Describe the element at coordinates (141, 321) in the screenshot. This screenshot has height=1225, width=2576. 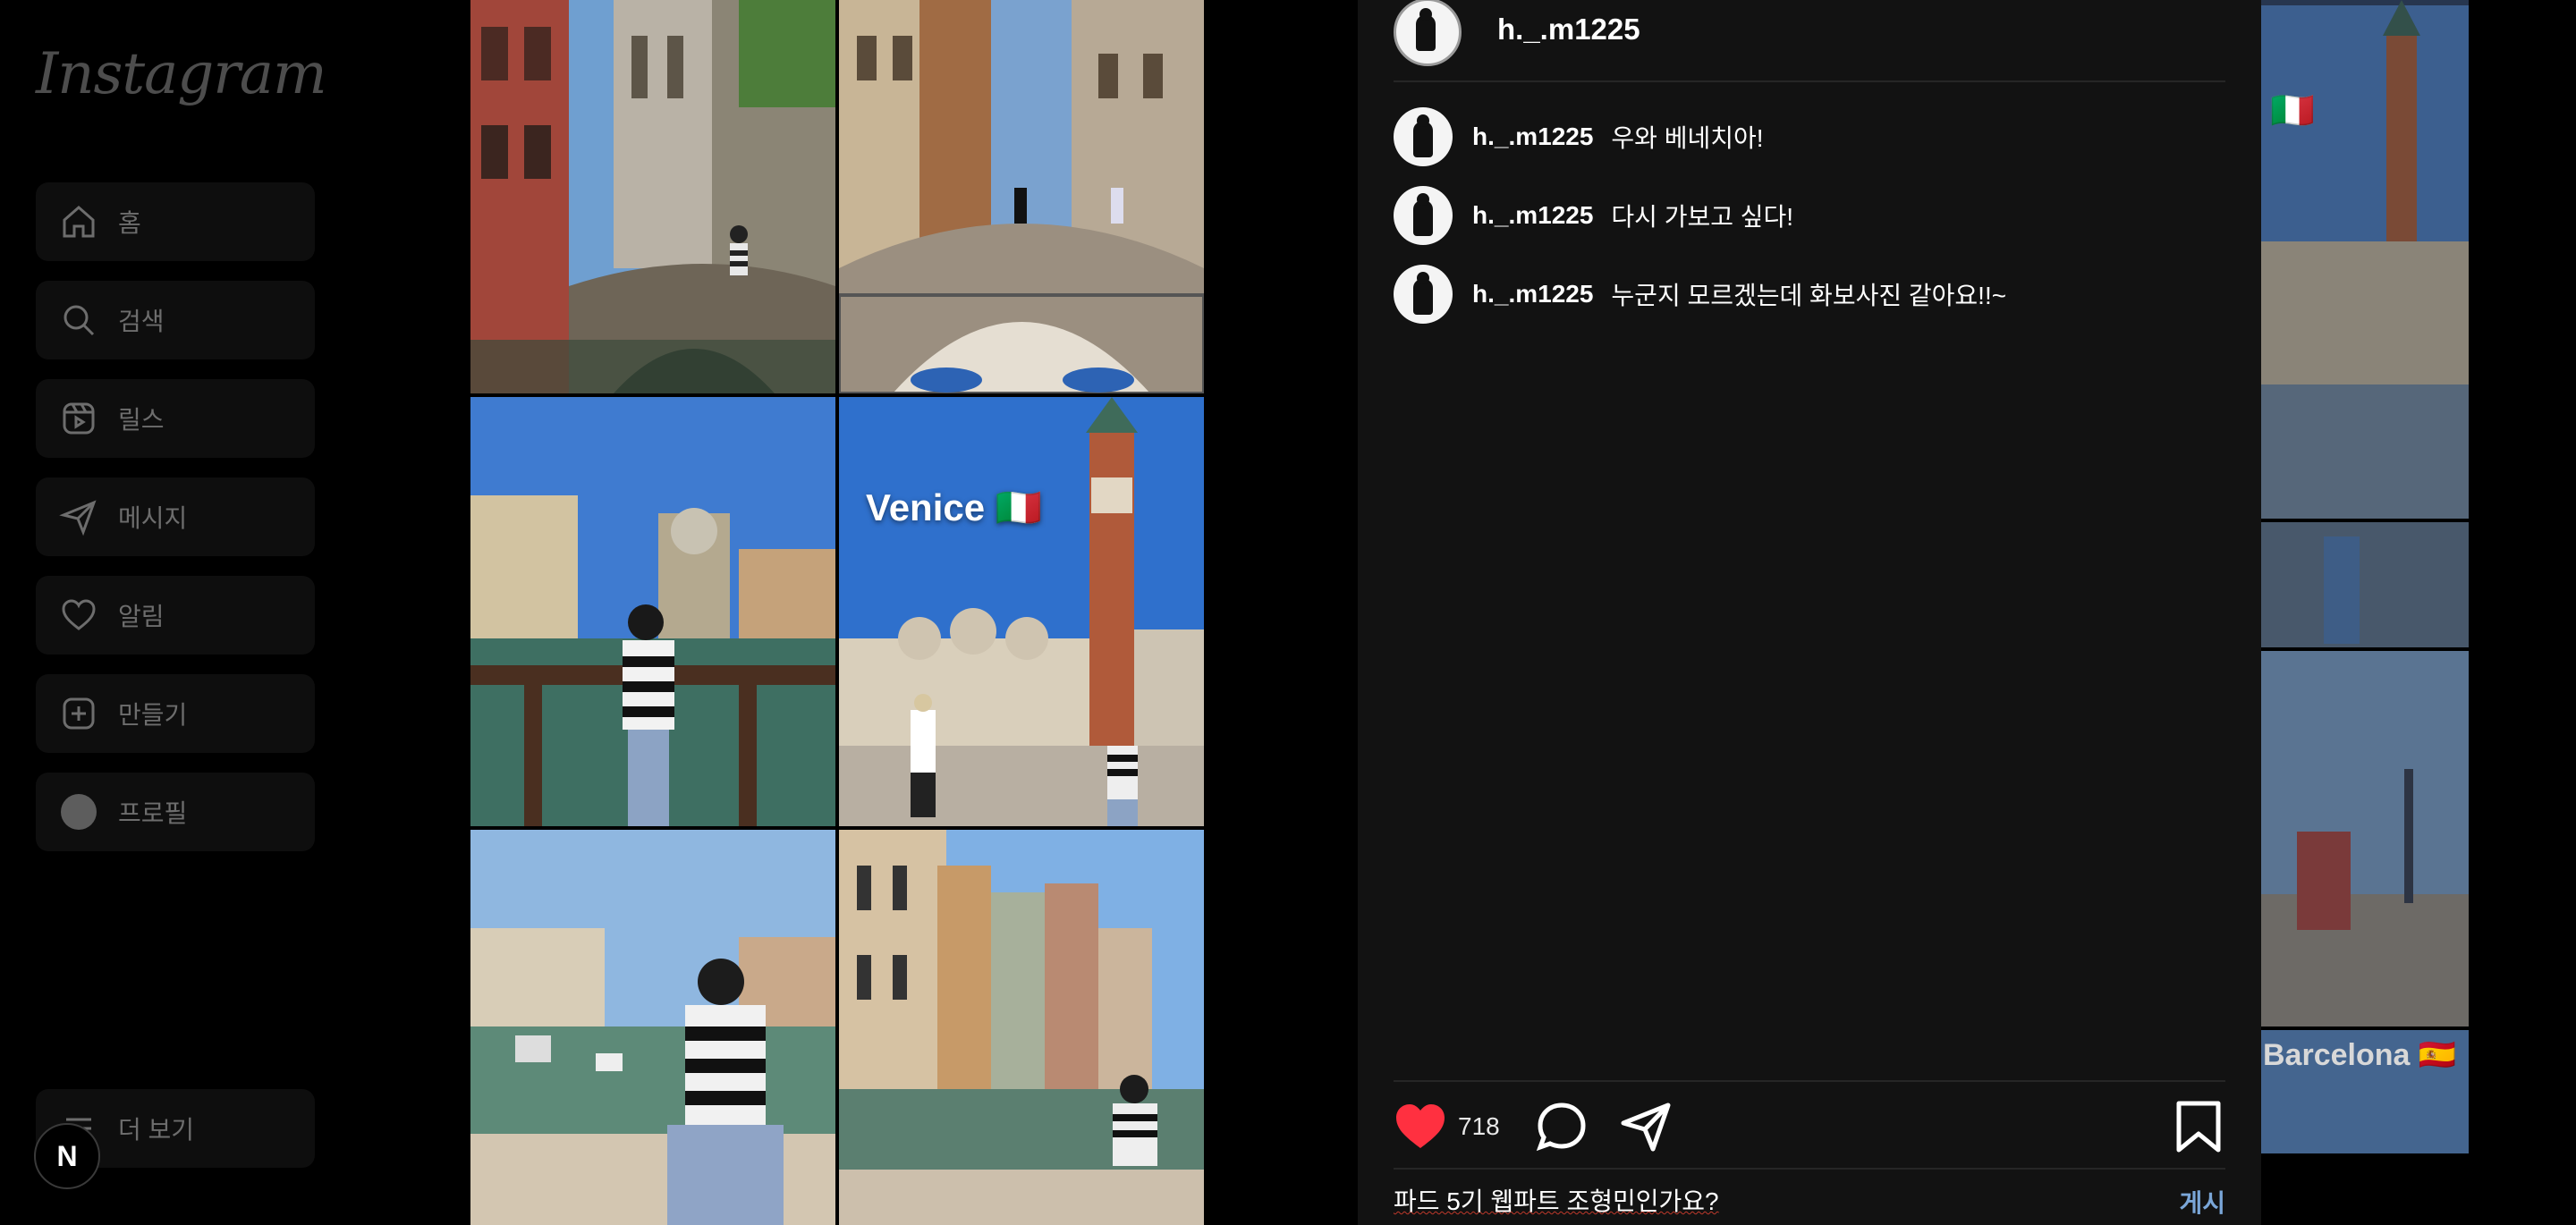
I see `sidebar-item-label: 검색` at that location.